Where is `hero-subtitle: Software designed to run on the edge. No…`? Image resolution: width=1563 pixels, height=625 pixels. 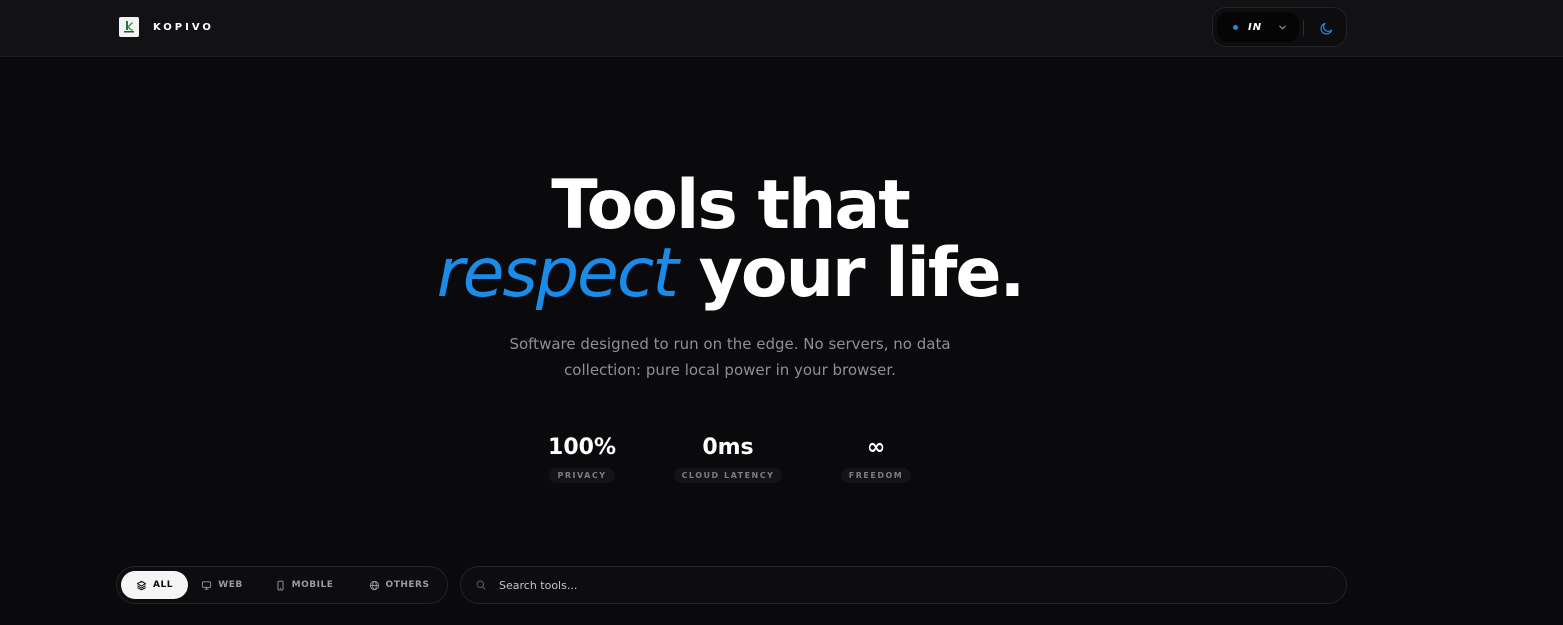
hero-subtitle: Software designed to run on the edge. No… is located at coordinates (730, 357).